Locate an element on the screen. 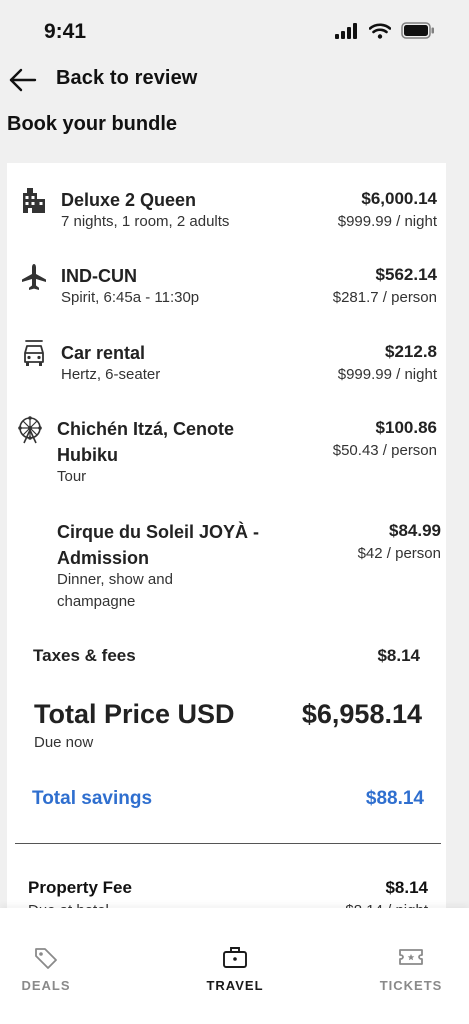 The height and width of the screenshot is (1024, 469). back-arrow-icon is located at coordinates (23, 80).